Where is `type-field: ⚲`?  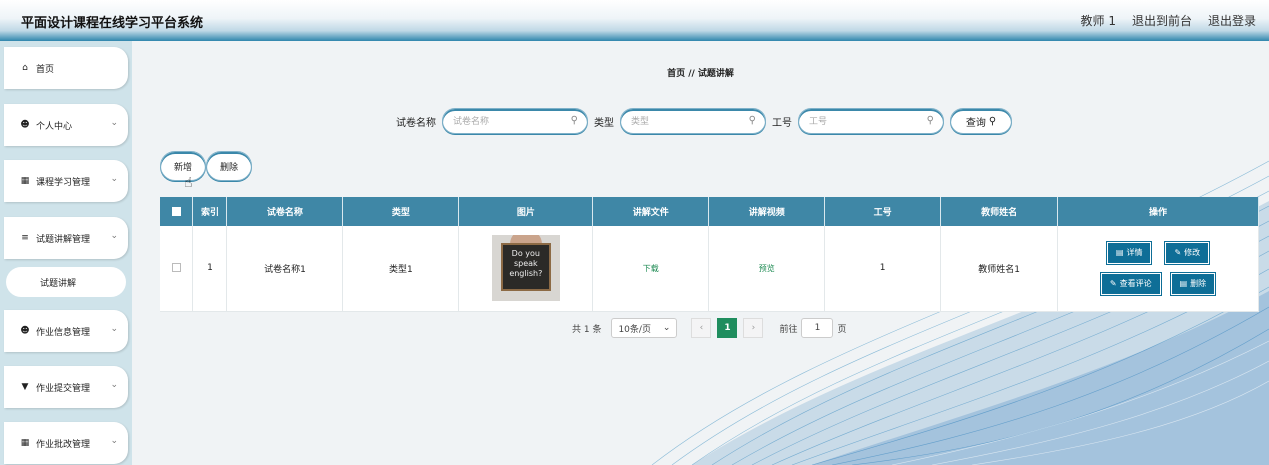
type-field: ⚲ is located at coordinates (693, 121).